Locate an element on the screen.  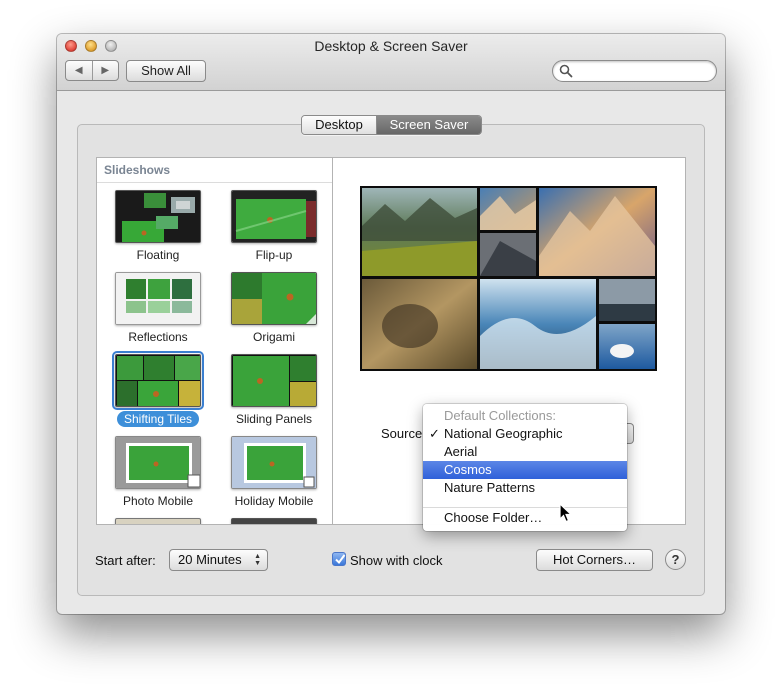
slideshow-label-photo-mobile: Photo Mobile is located at coordinates (158, 501).